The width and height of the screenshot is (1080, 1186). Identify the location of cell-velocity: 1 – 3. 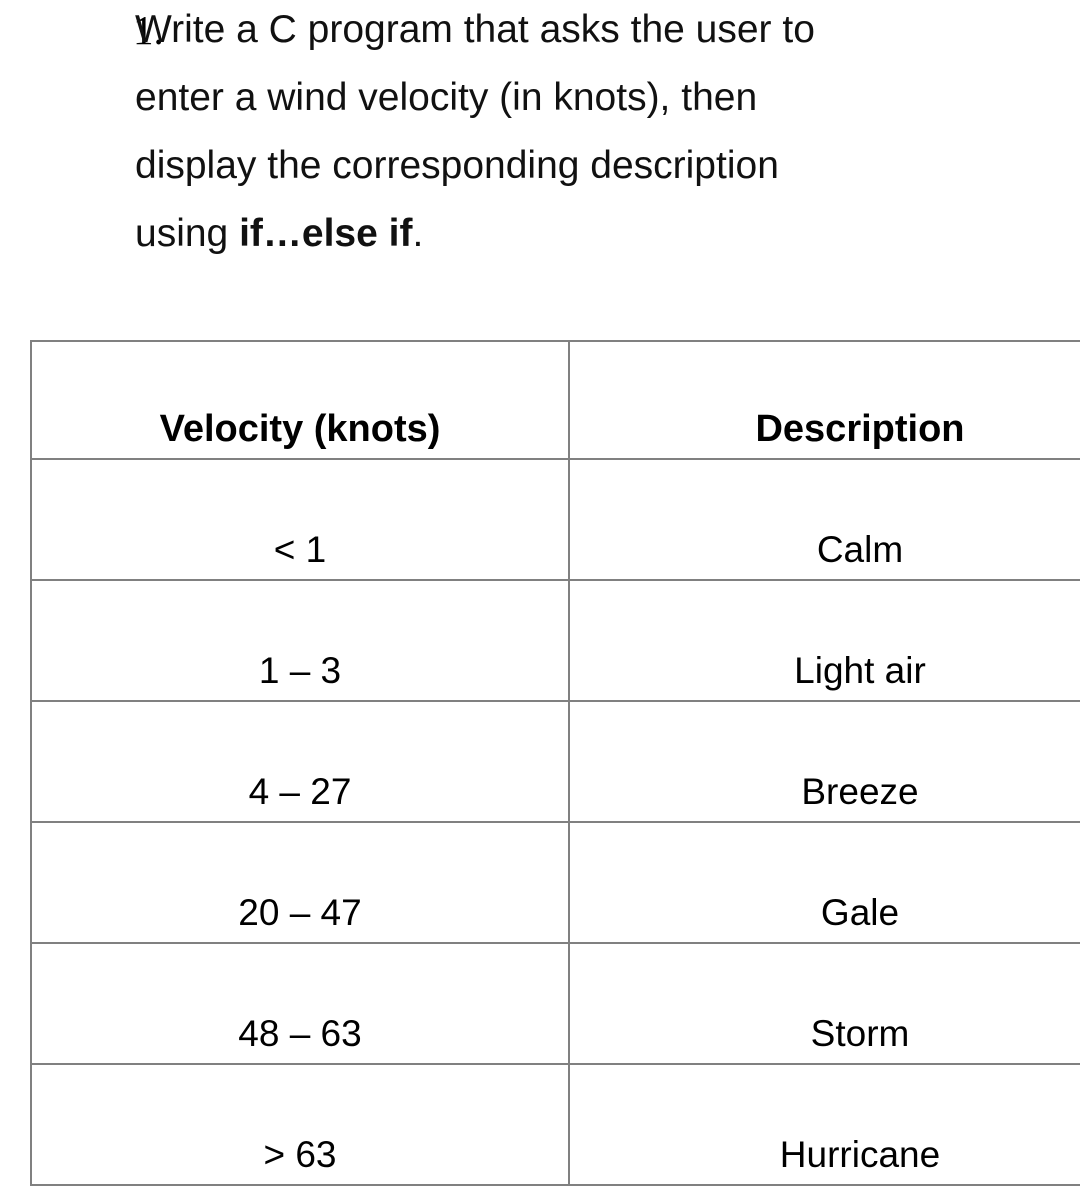
(300, 640).